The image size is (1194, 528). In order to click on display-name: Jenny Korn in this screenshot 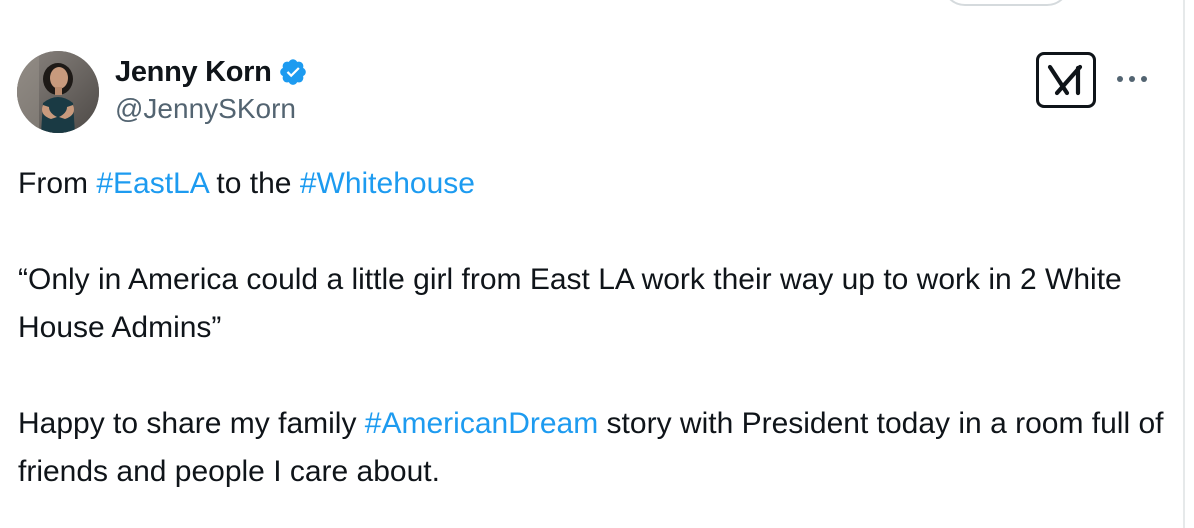, I will do `click(193, 72)`.